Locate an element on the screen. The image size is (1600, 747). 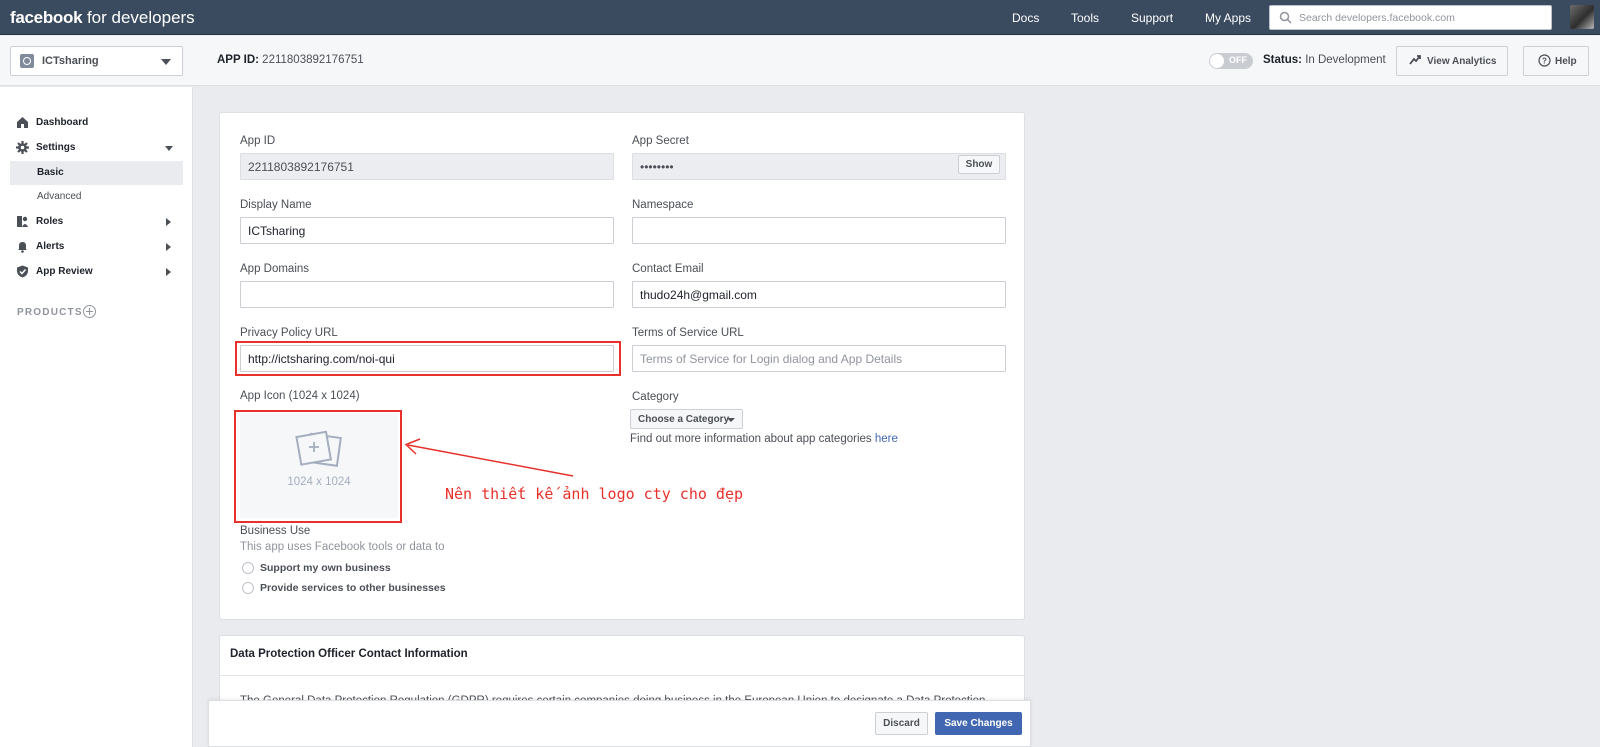
live-mode-toggle: OFF is located at coordinates (1231, 61).